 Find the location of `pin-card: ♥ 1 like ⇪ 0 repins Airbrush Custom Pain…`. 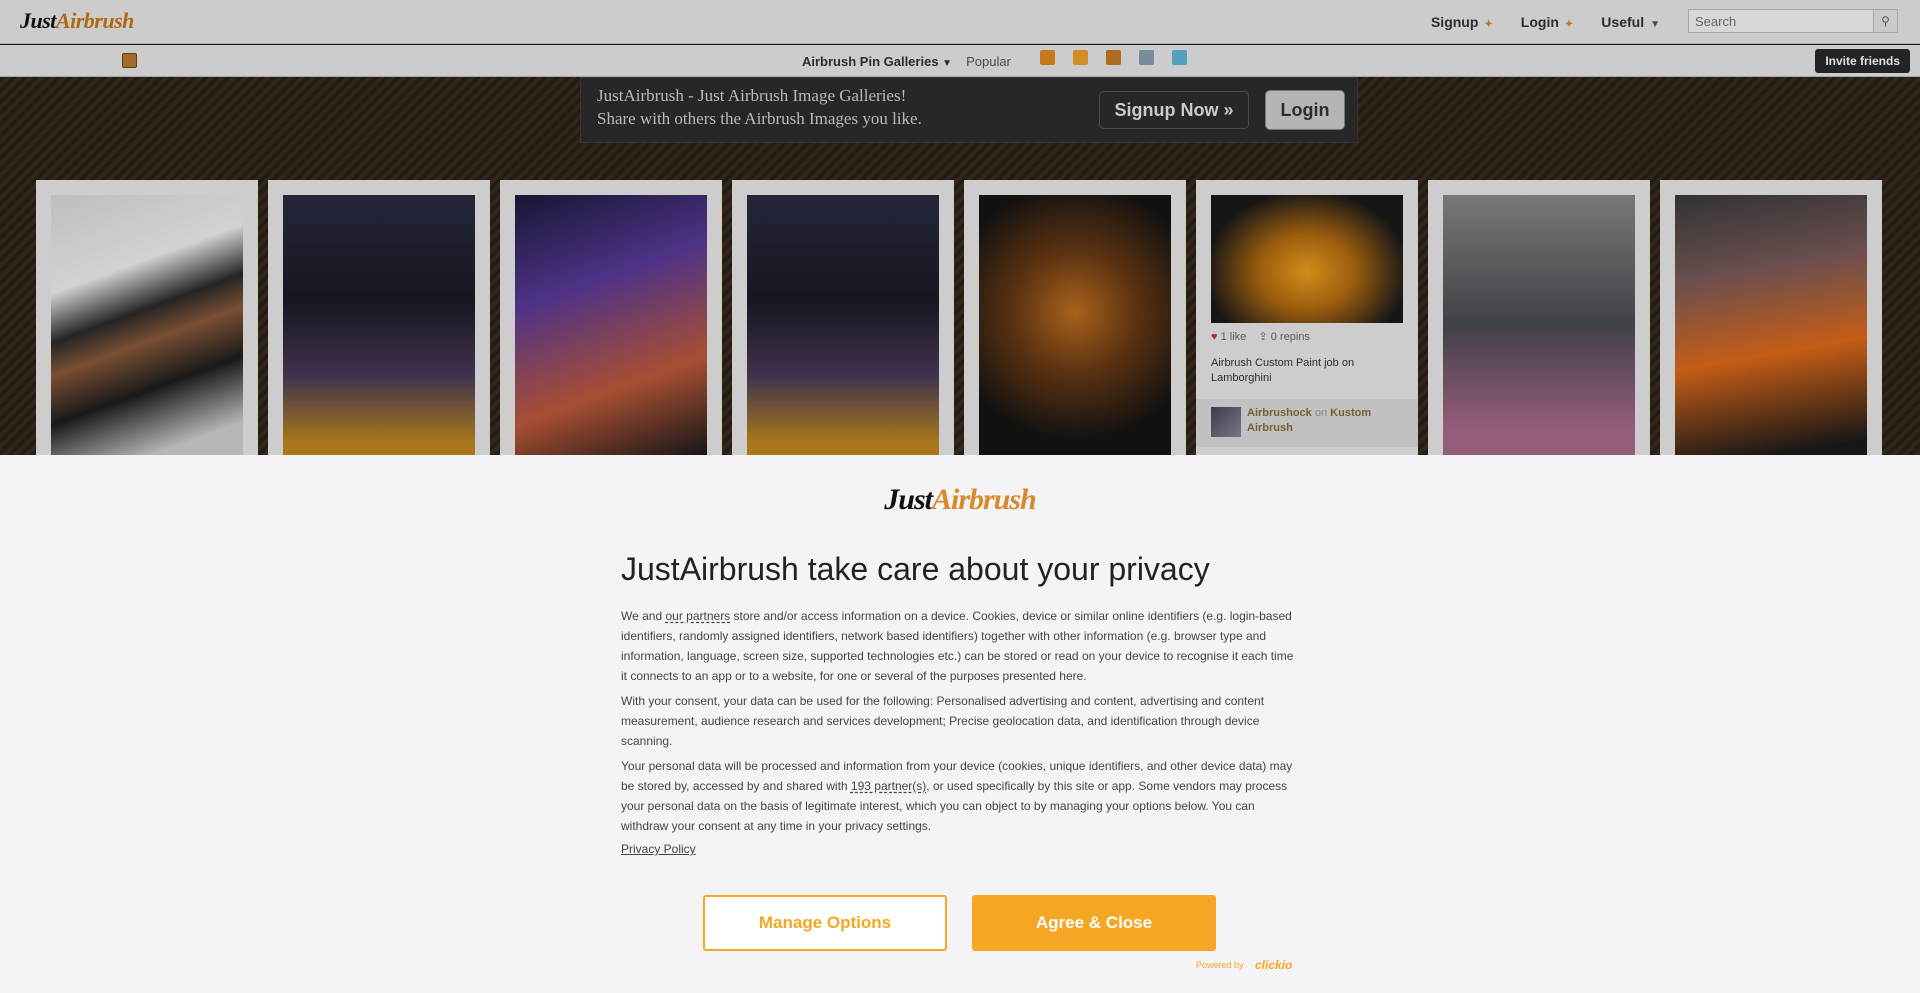

pin-card: ♥ 1 like ⇪ 0 repins Airbrush Custom Pain… is located at coordinates (1307, 317).